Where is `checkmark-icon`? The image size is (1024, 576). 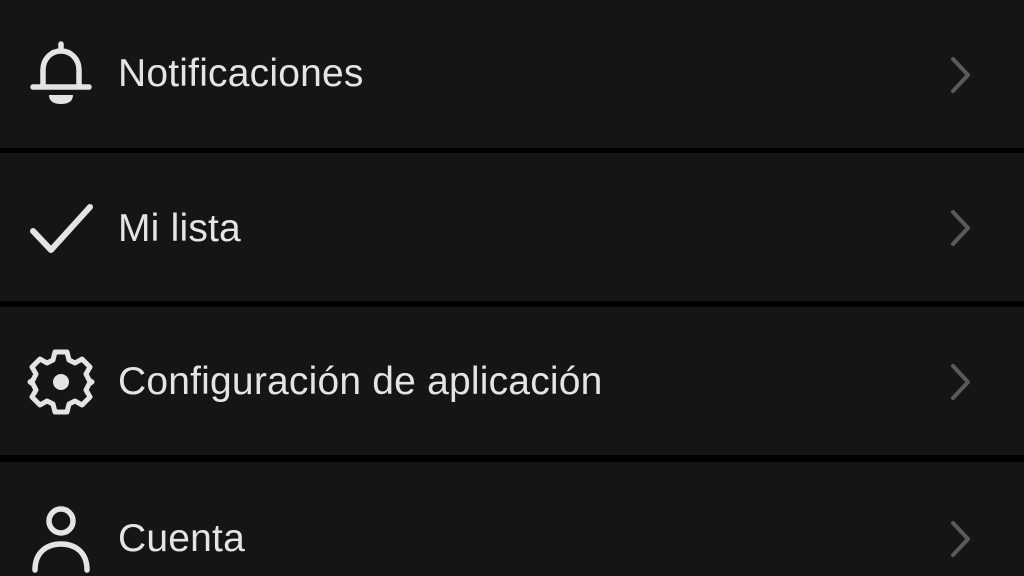 checkmark-icon is located at coordinates (61, 228).